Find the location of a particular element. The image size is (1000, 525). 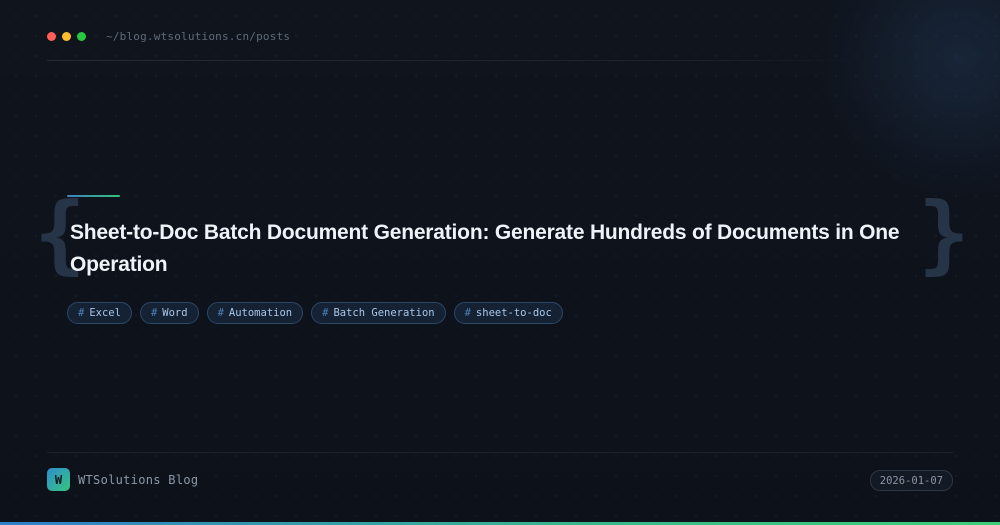

right-brace-icon: } is located at coordinates (944, 234).